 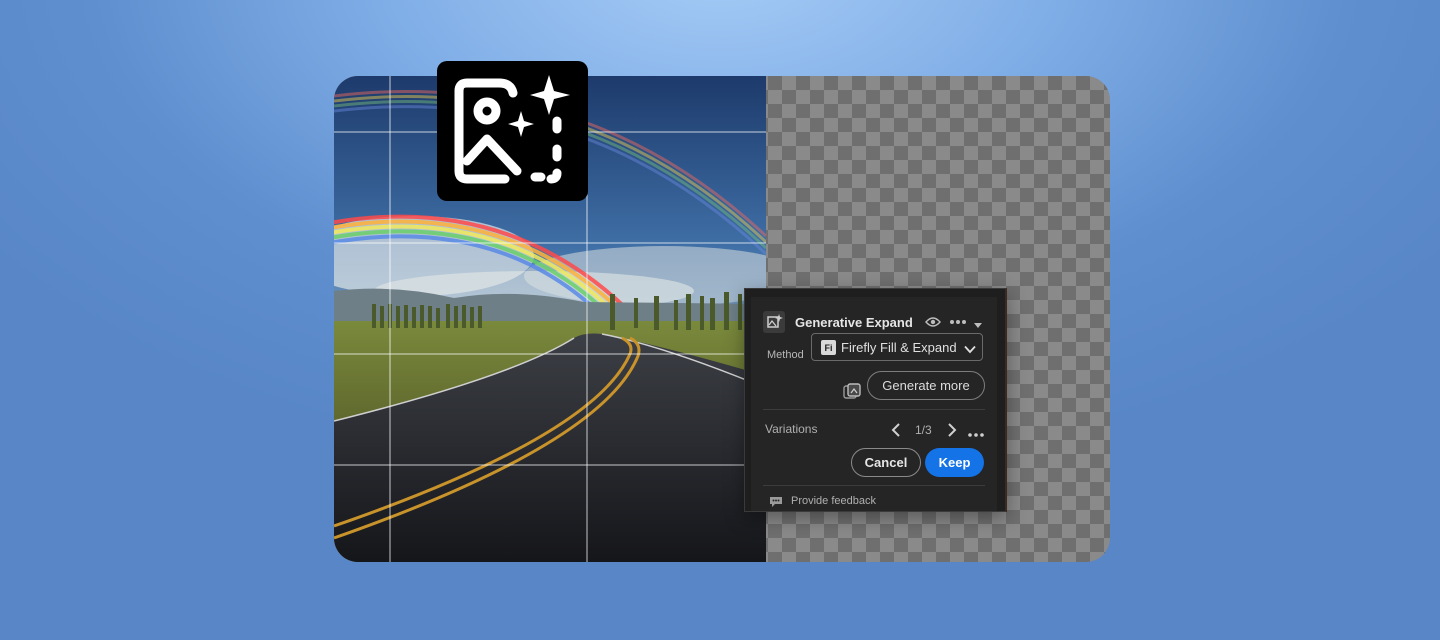 I want to click on generative-expand-app-icon, so click(x=512, y=131).